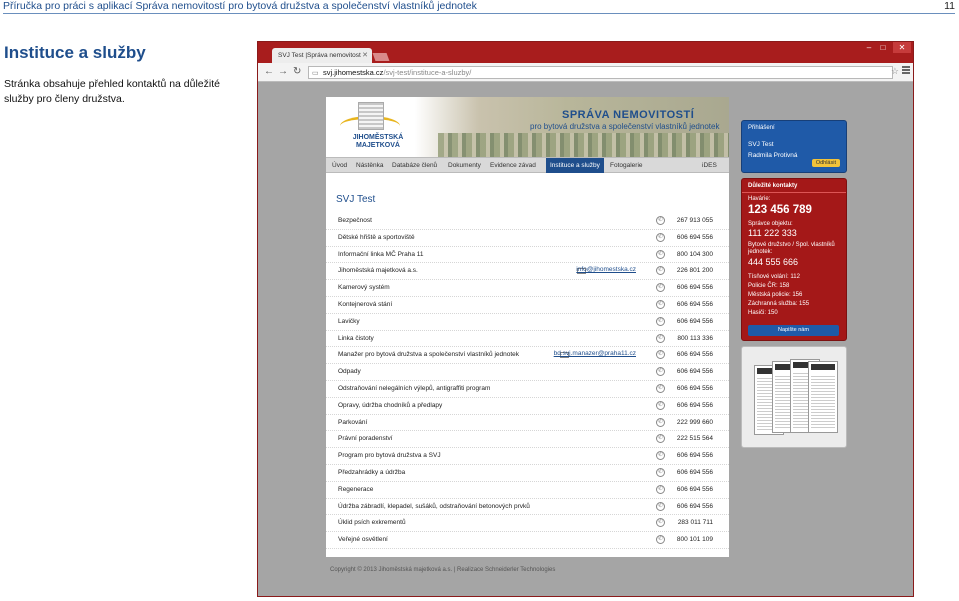 The image size is (959, 601). What do you see at coordinates (349, 372) in the screenshot?
I see `contact-name: Odpady` at bounding box center [349, 372].